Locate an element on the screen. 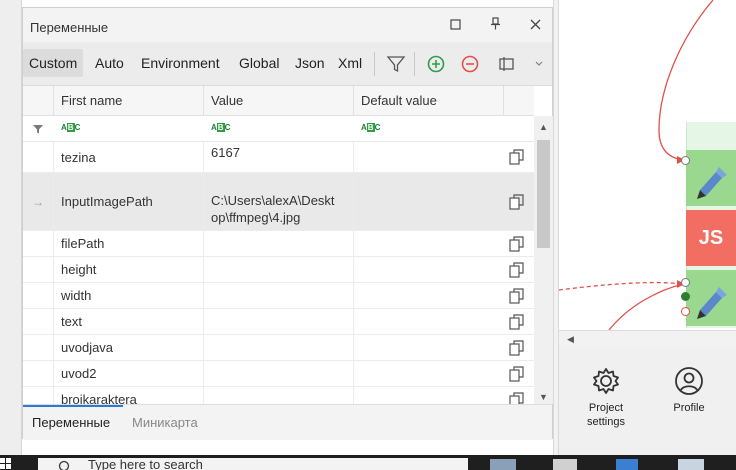 This screenshot has height=470, width=736. bottom-tabs: Переменные Миникарта is located at coordinates (287, 422).